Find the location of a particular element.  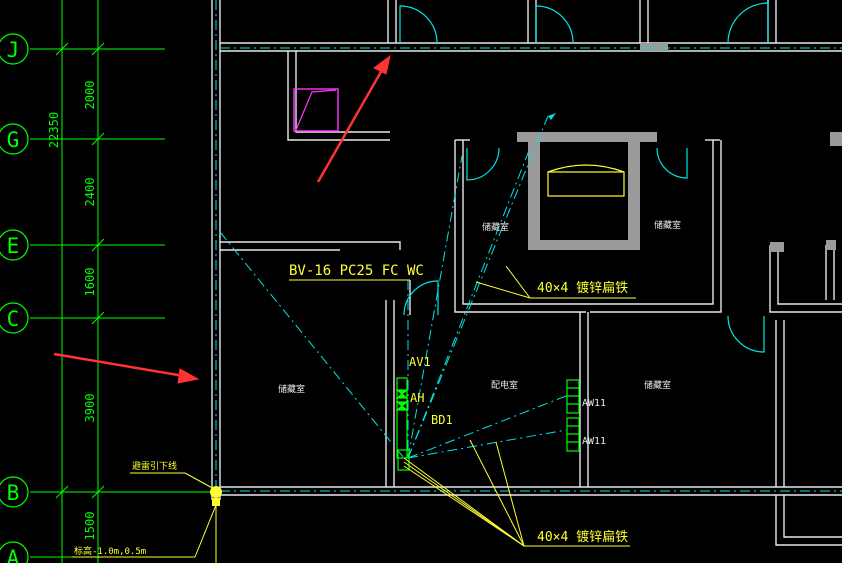

axis-bubble-b: B is located at coordinates (14, 492).